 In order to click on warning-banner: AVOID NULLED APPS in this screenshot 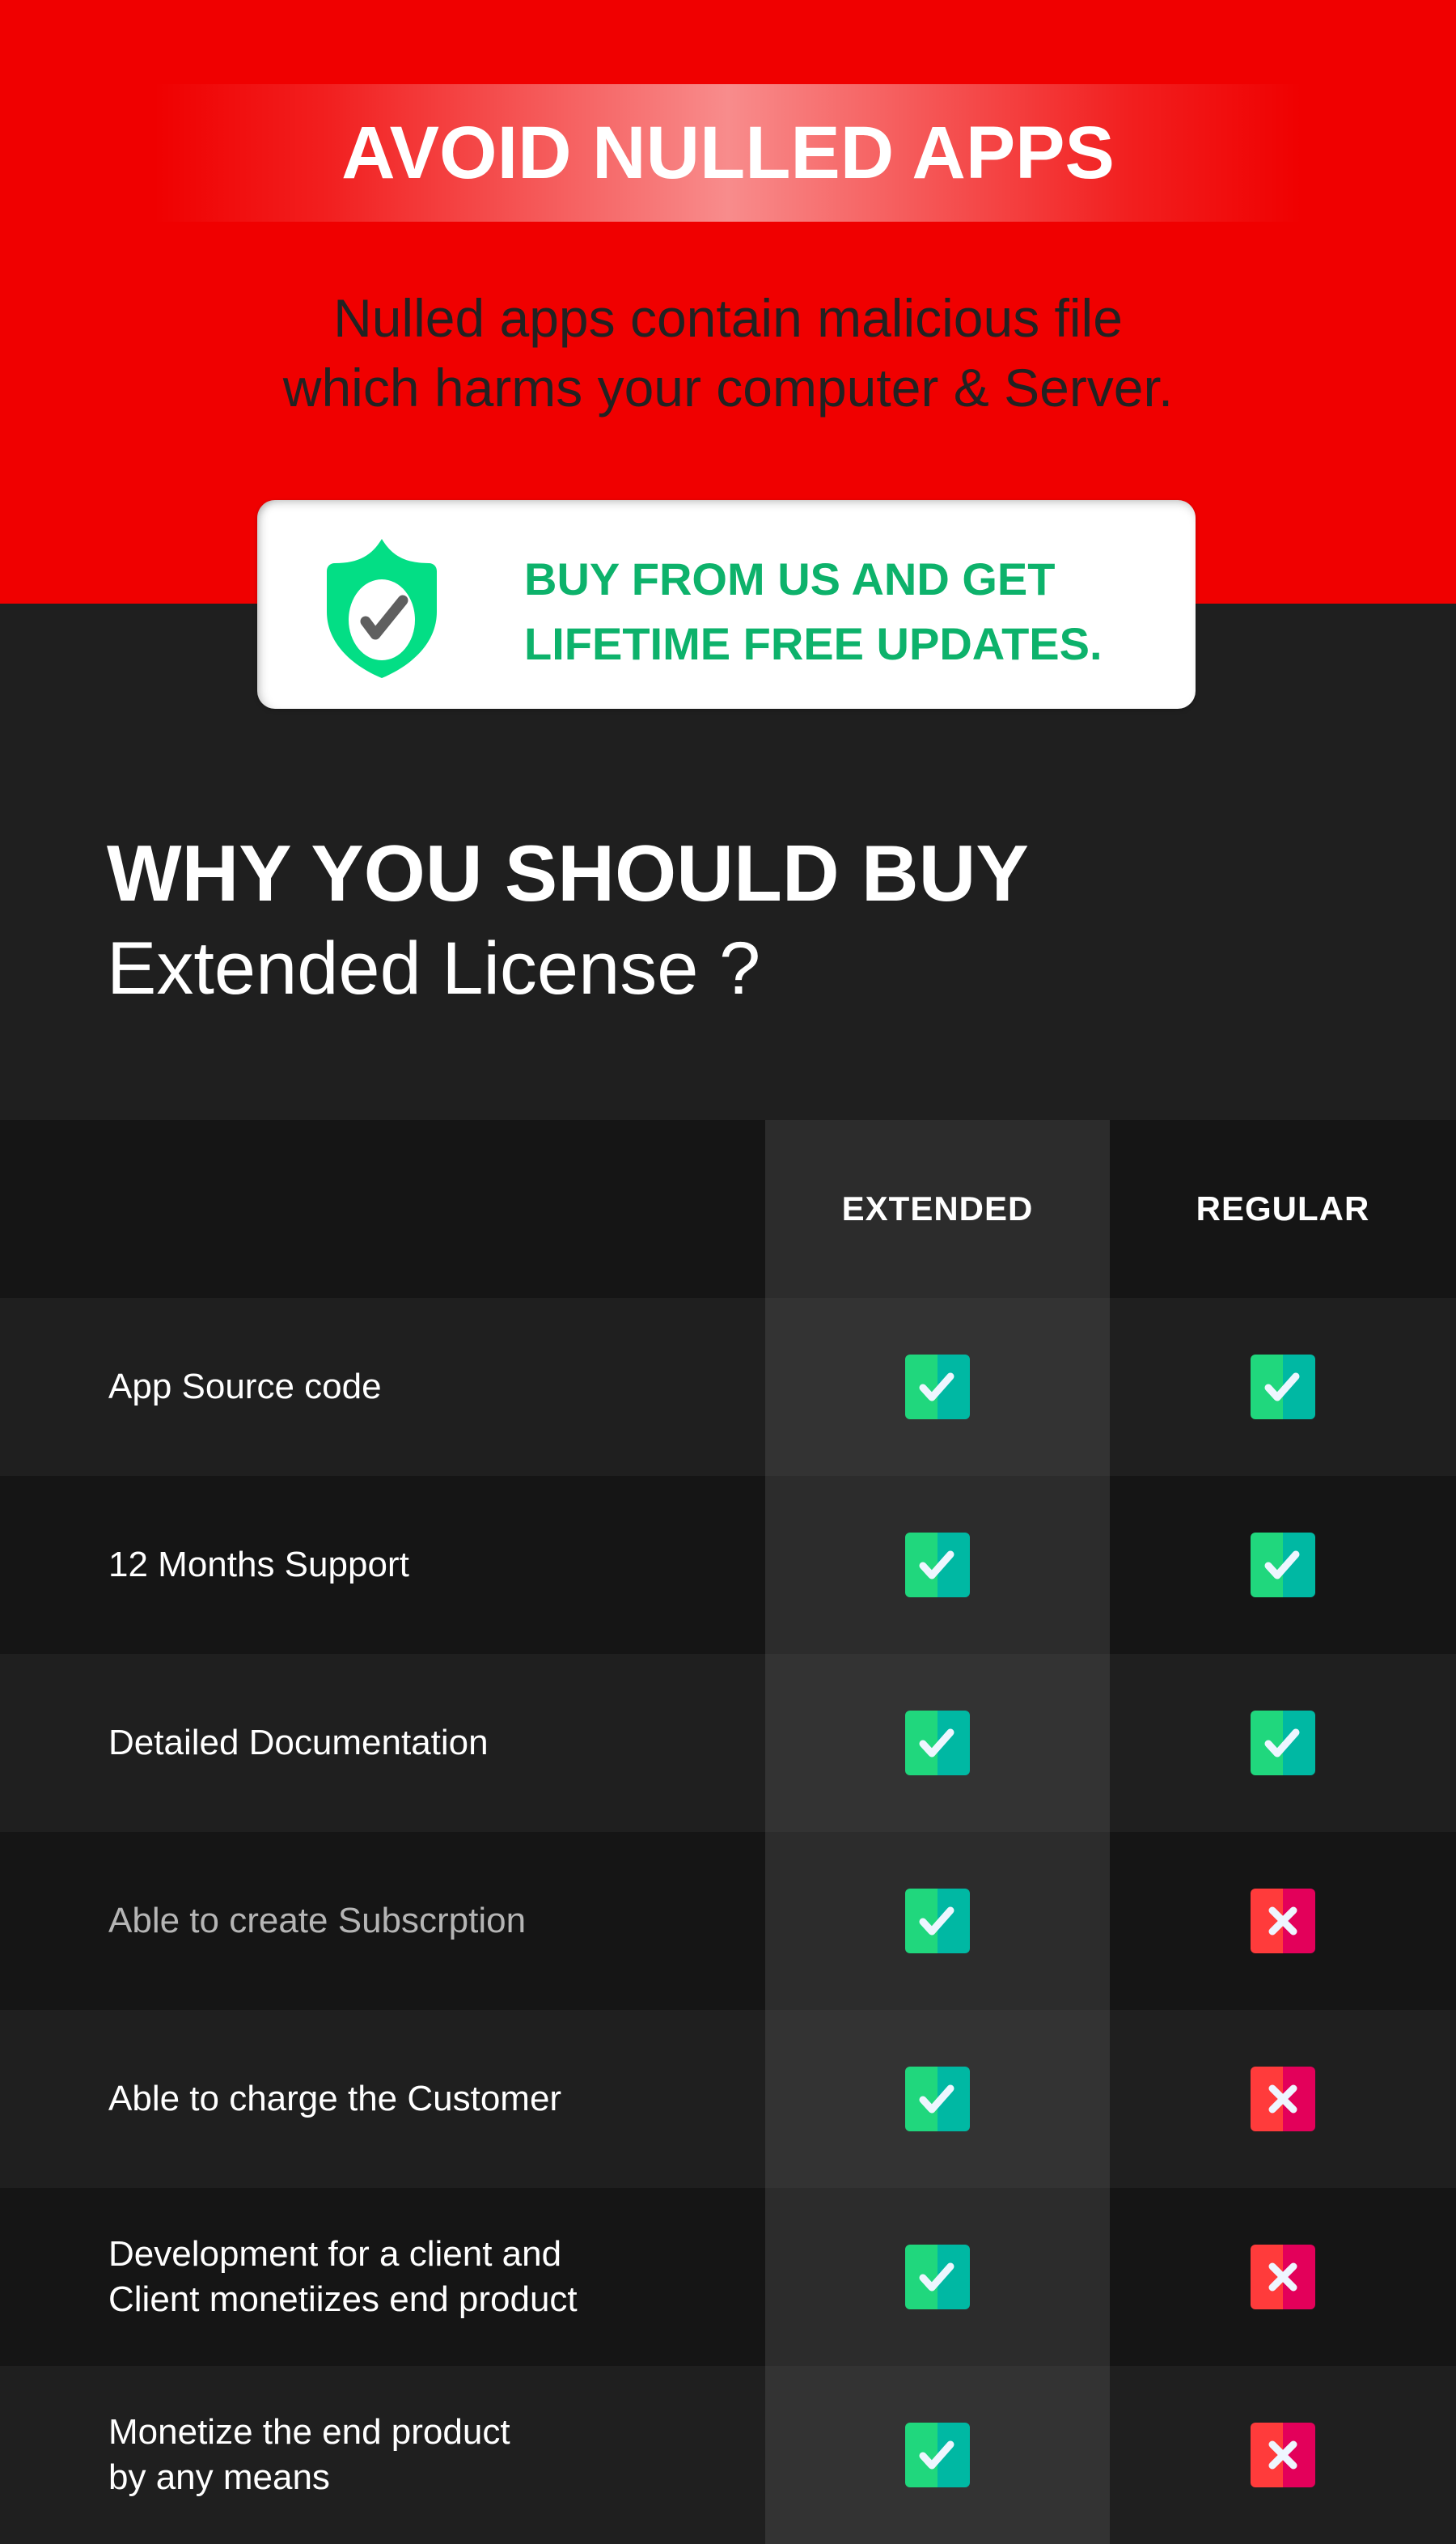, I will do `click(728, 153)`.